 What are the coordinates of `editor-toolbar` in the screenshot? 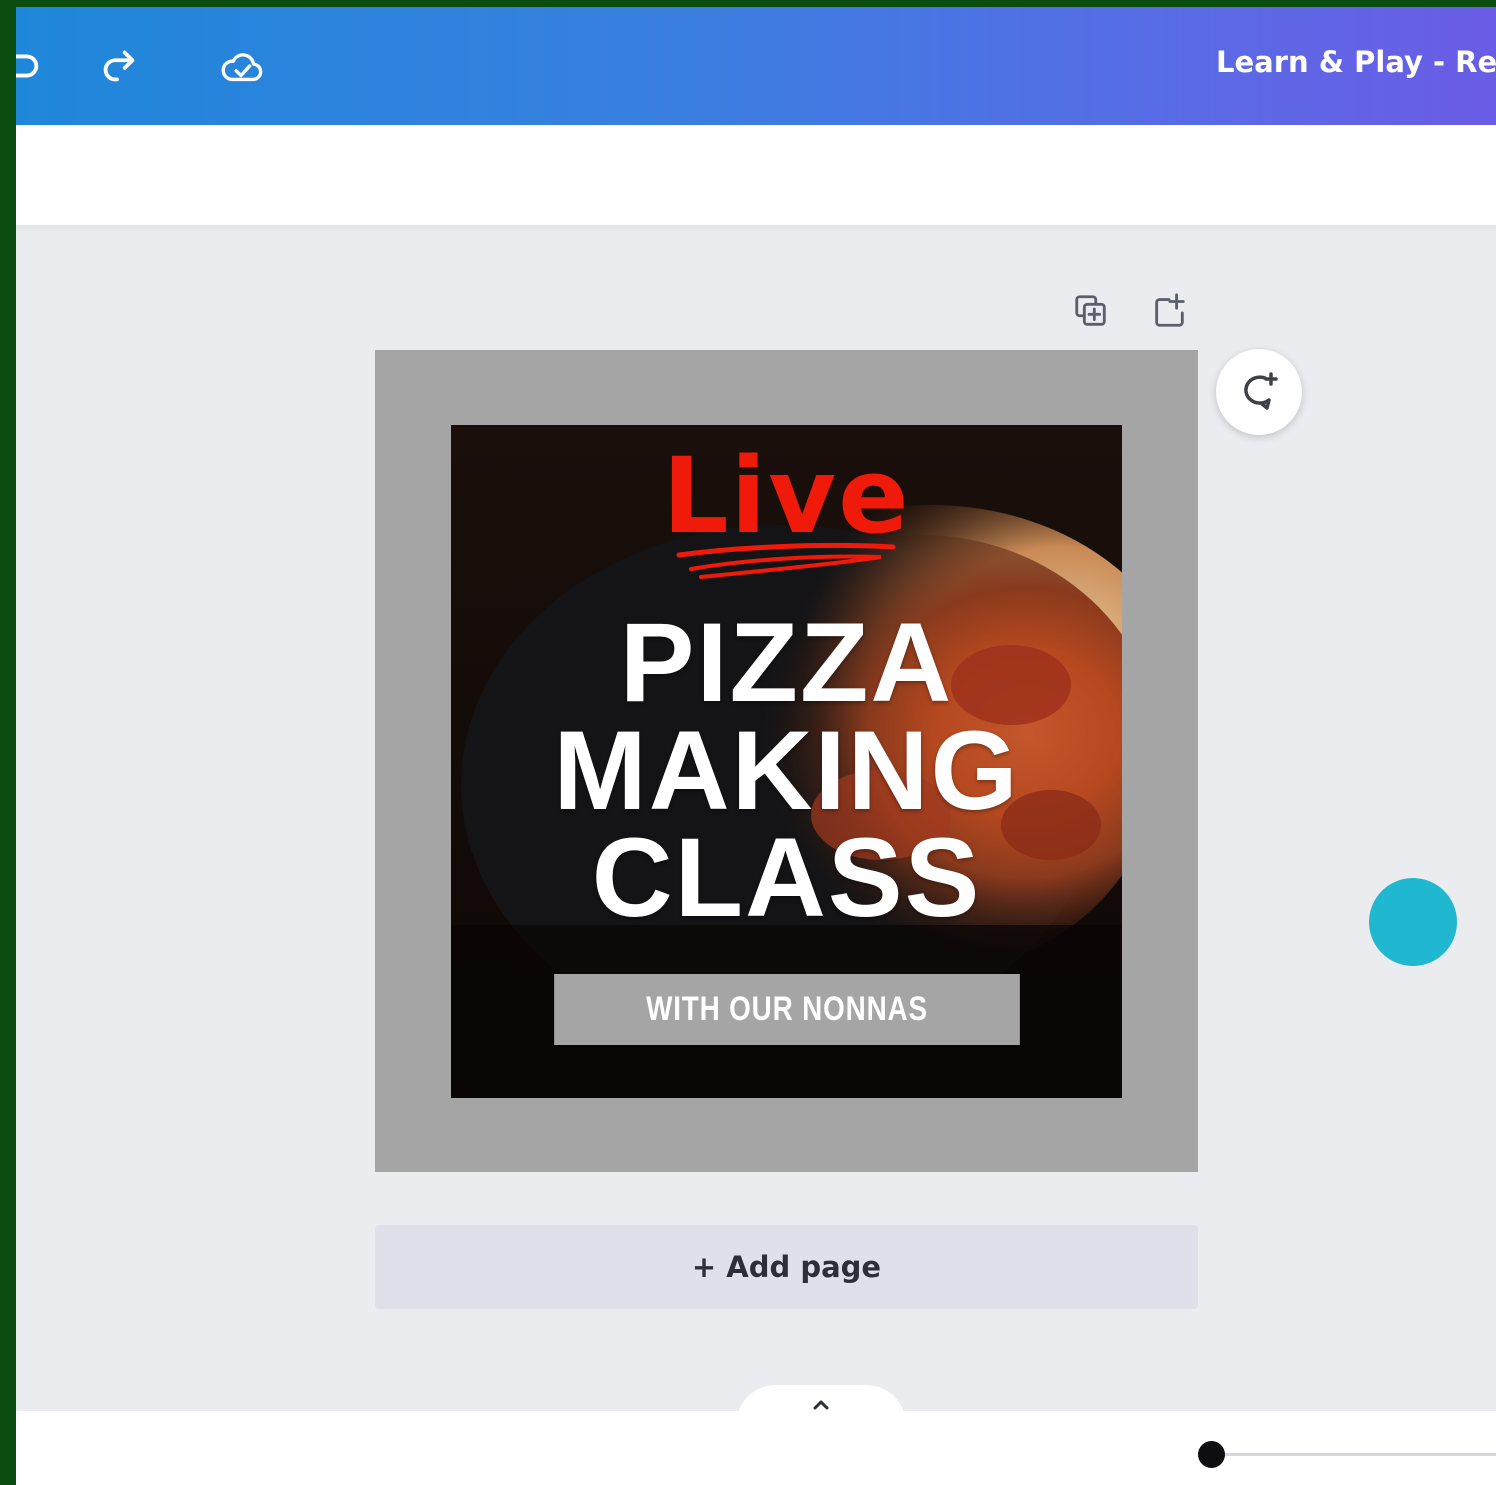 It's located at (756, 175).